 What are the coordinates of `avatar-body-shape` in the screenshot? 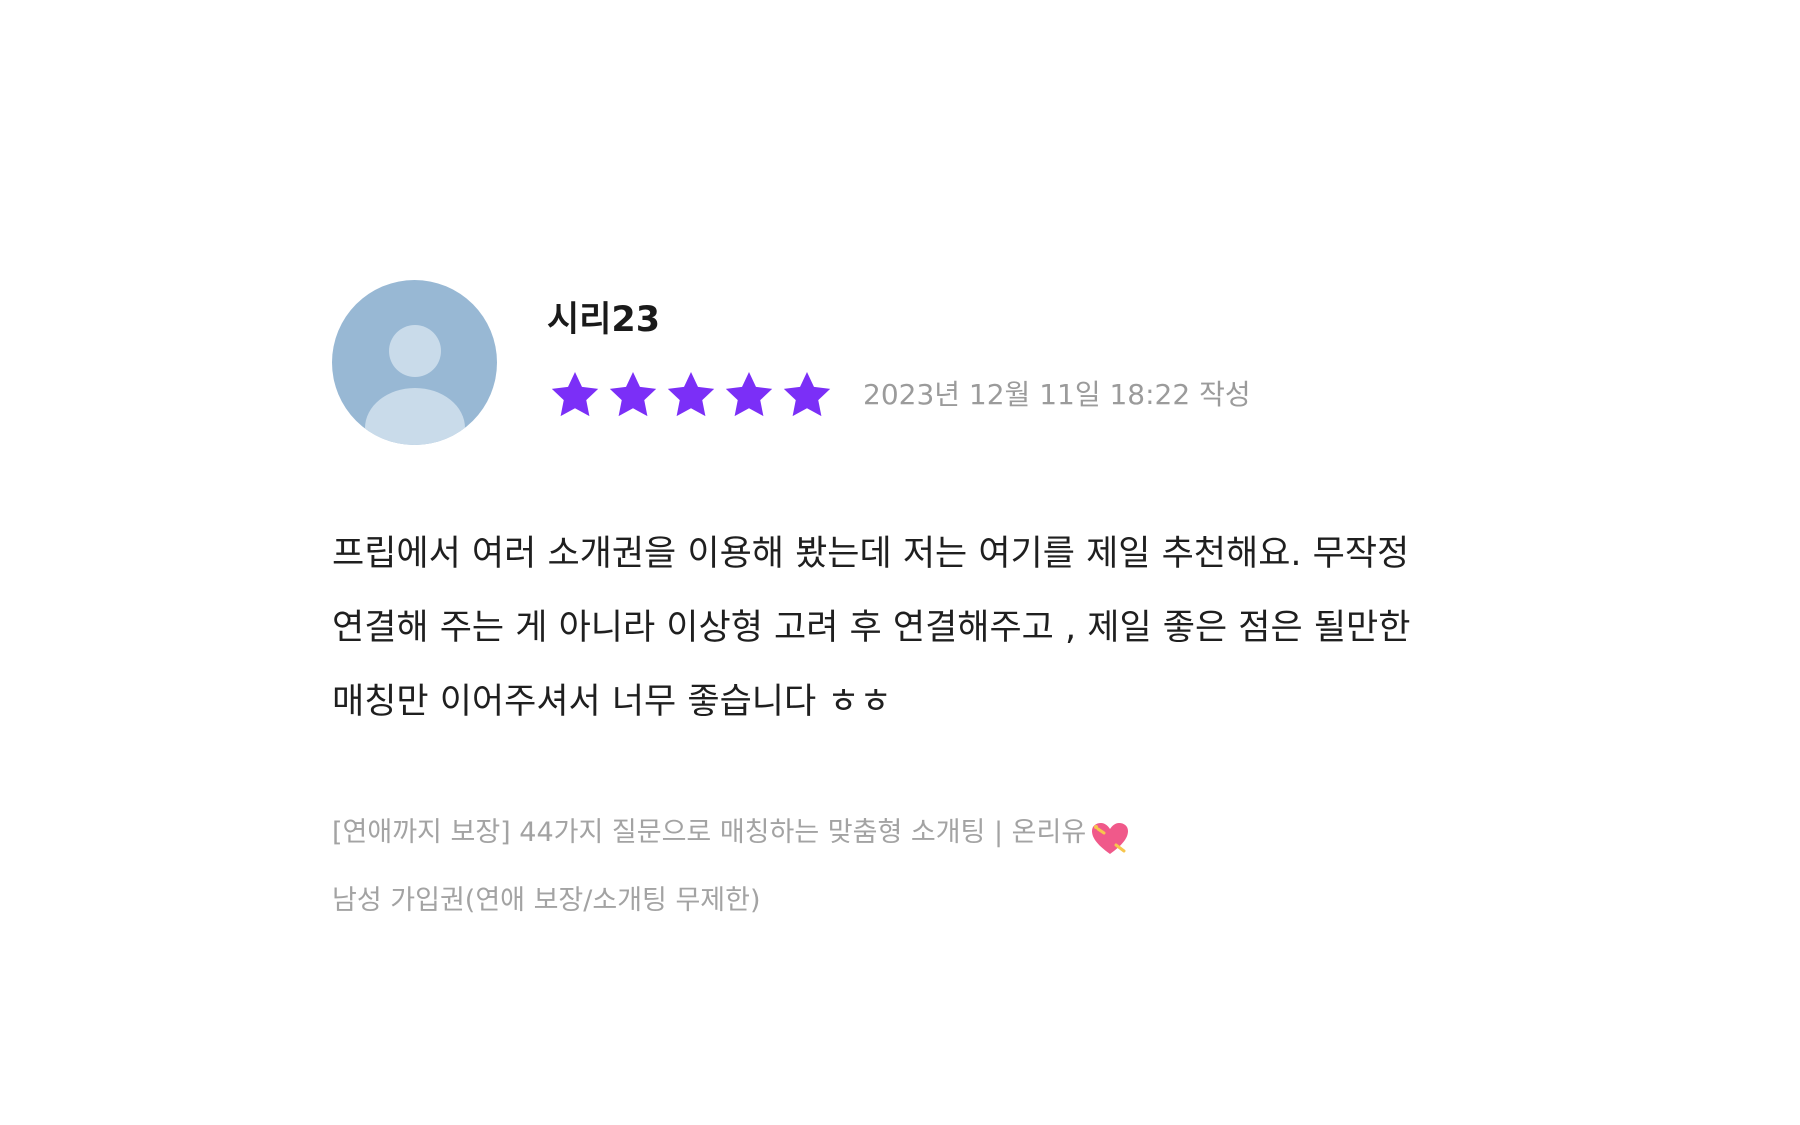 It's located at (415, 416).